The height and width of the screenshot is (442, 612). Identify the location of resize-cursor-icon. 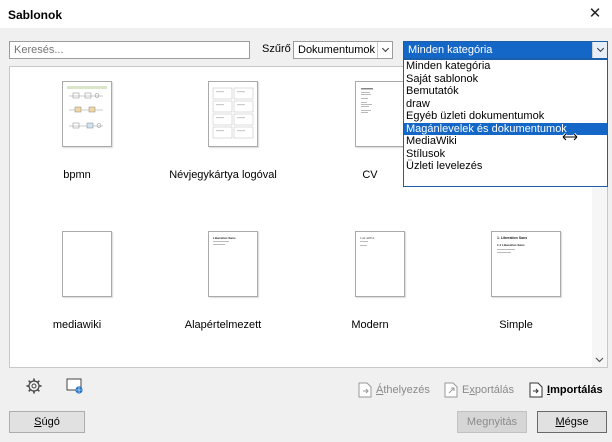
(570, 137).